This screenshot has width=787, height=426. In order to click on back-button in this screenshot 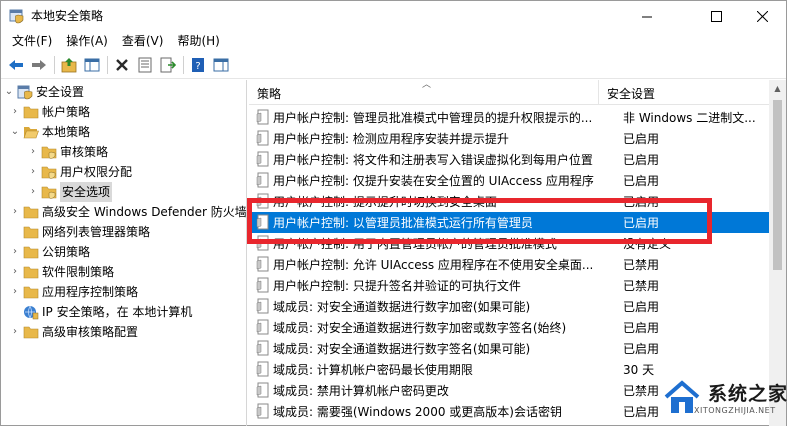, I will do `click(16, 65)`.